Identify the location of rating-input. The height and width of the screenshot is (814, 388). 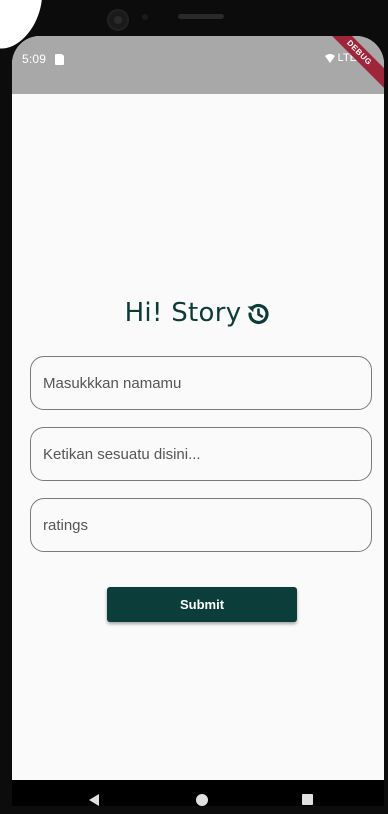
(201, 525).